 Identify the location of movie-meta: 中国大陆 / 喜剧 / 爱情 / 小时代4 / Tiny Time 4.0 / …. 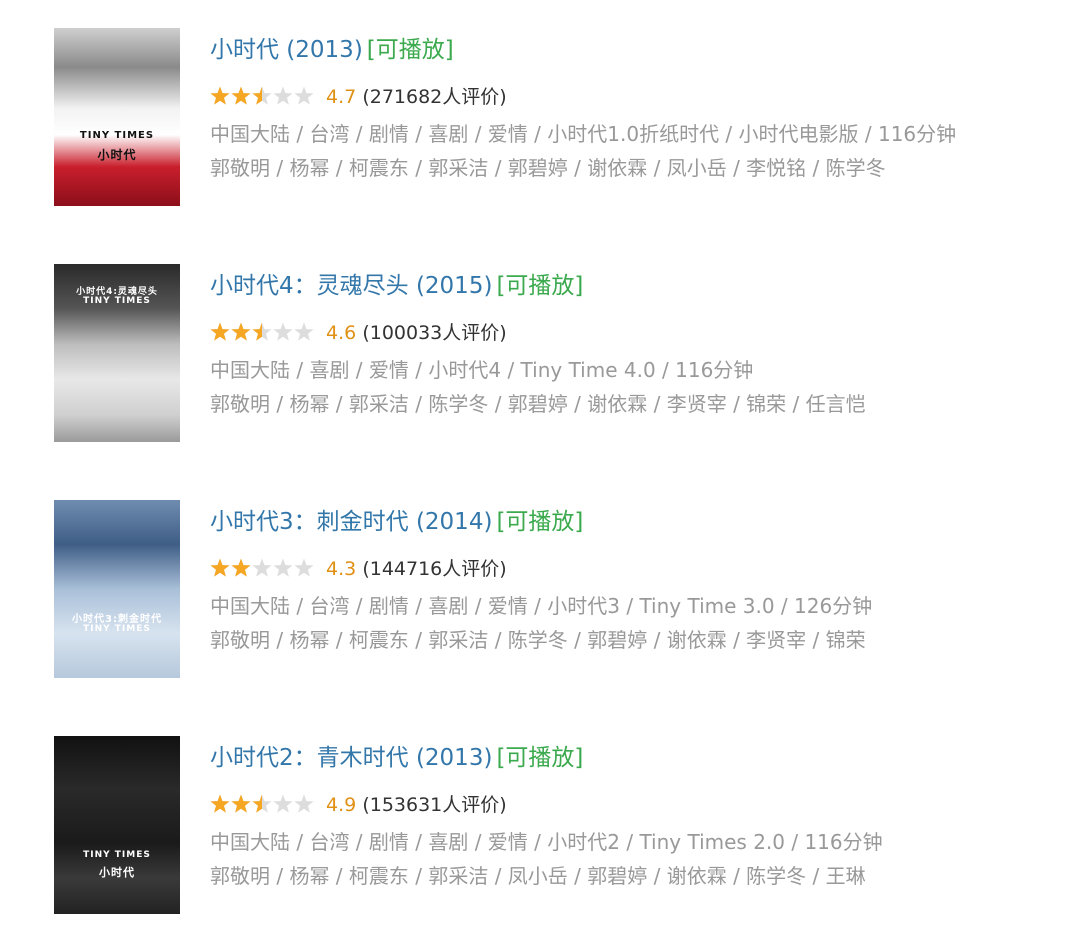
(482, 370).